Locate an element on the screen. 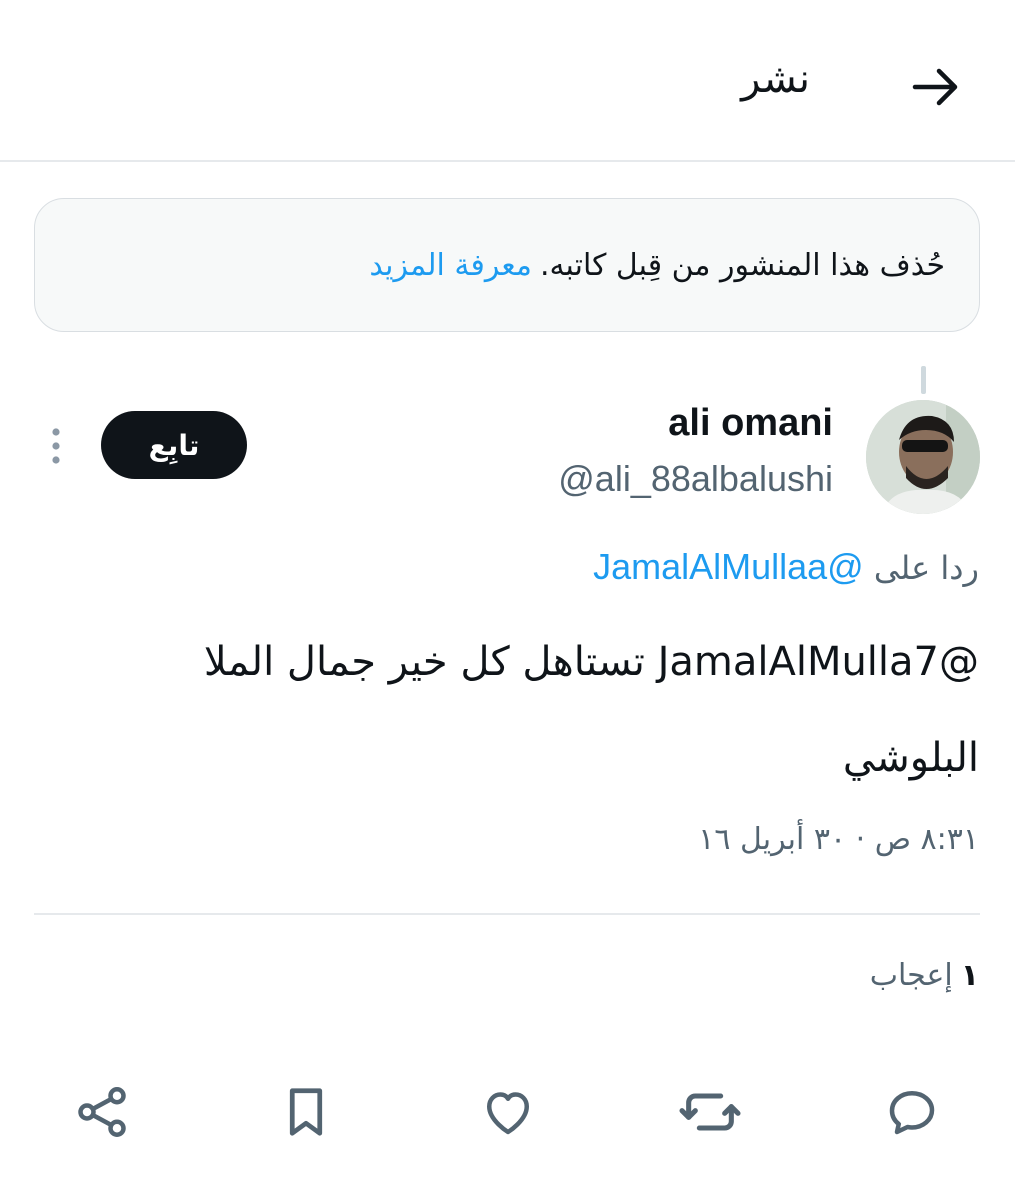 The width and height of the screenshot is (1015, 1200). back-button is located at coordinates (936, 87).